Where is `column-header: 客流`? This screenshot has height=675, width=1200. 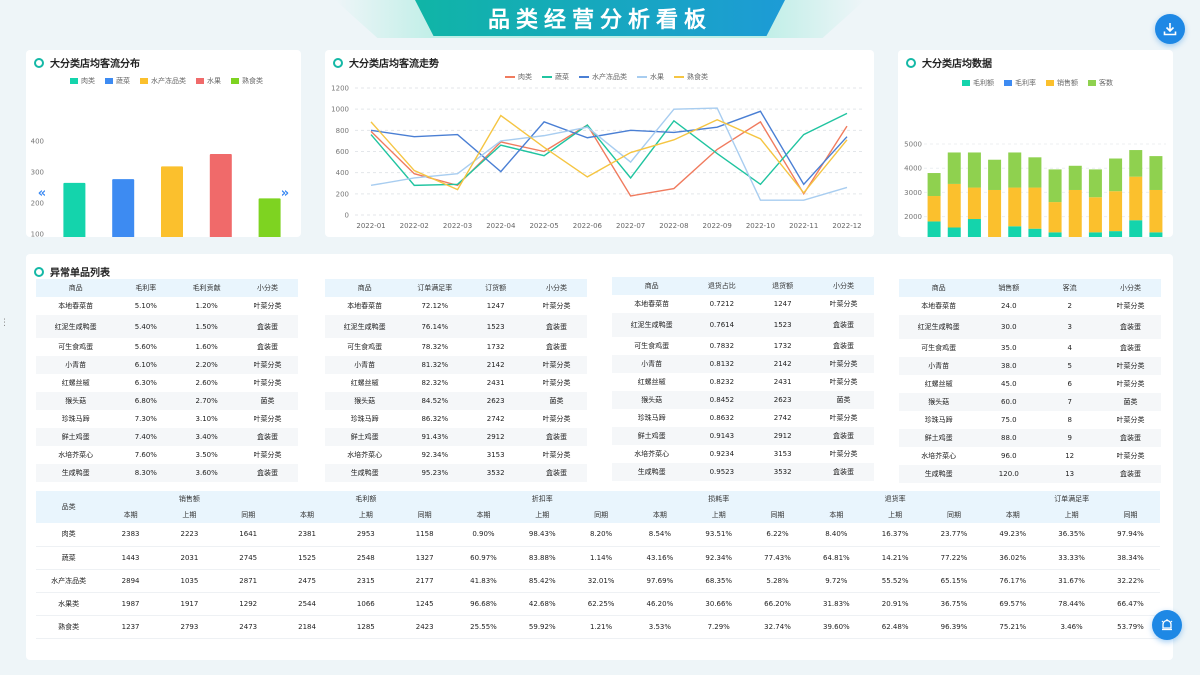
column-header: 客流 is located at coordinates (1070, 288).